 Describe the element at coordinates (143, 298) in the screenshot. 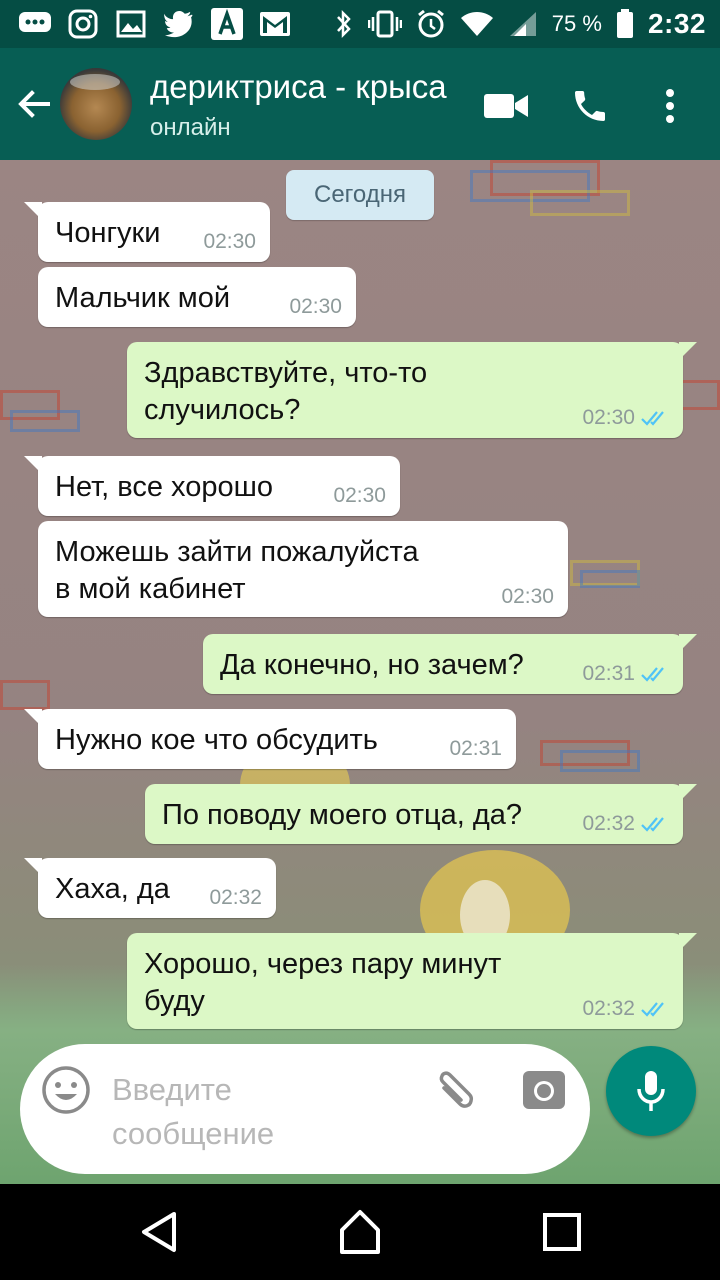

I see `message-text: Мальчик мой` at that location.